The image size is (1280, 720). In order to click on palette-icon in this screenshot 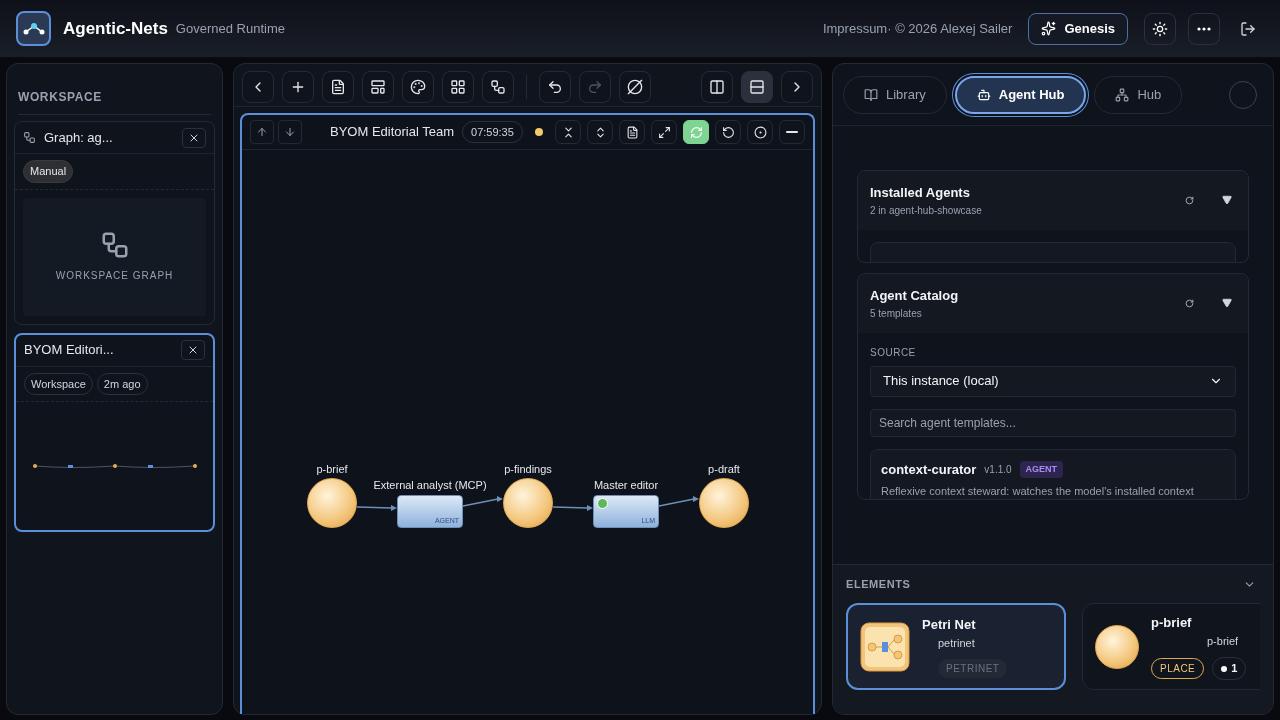, I will do `click(418, 86)`.